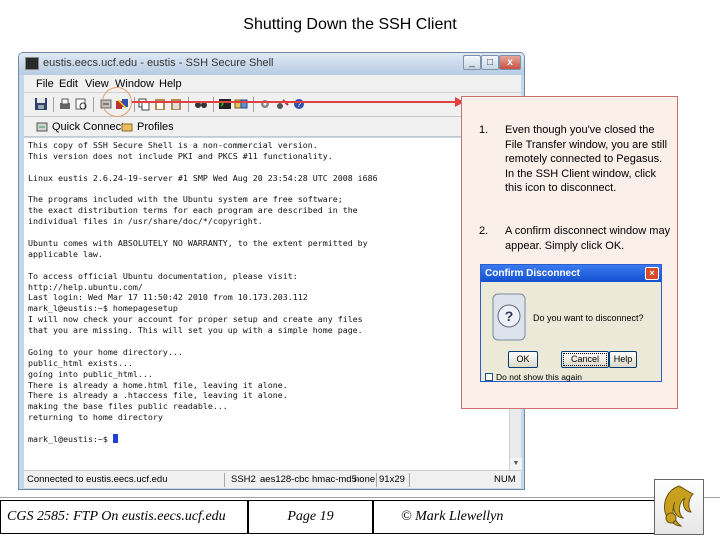 The width and height of the screenshot is (720, 540). Describe the element at coordinates (115, 439) in the screenshot. I see `terminal-cursor` at that location.